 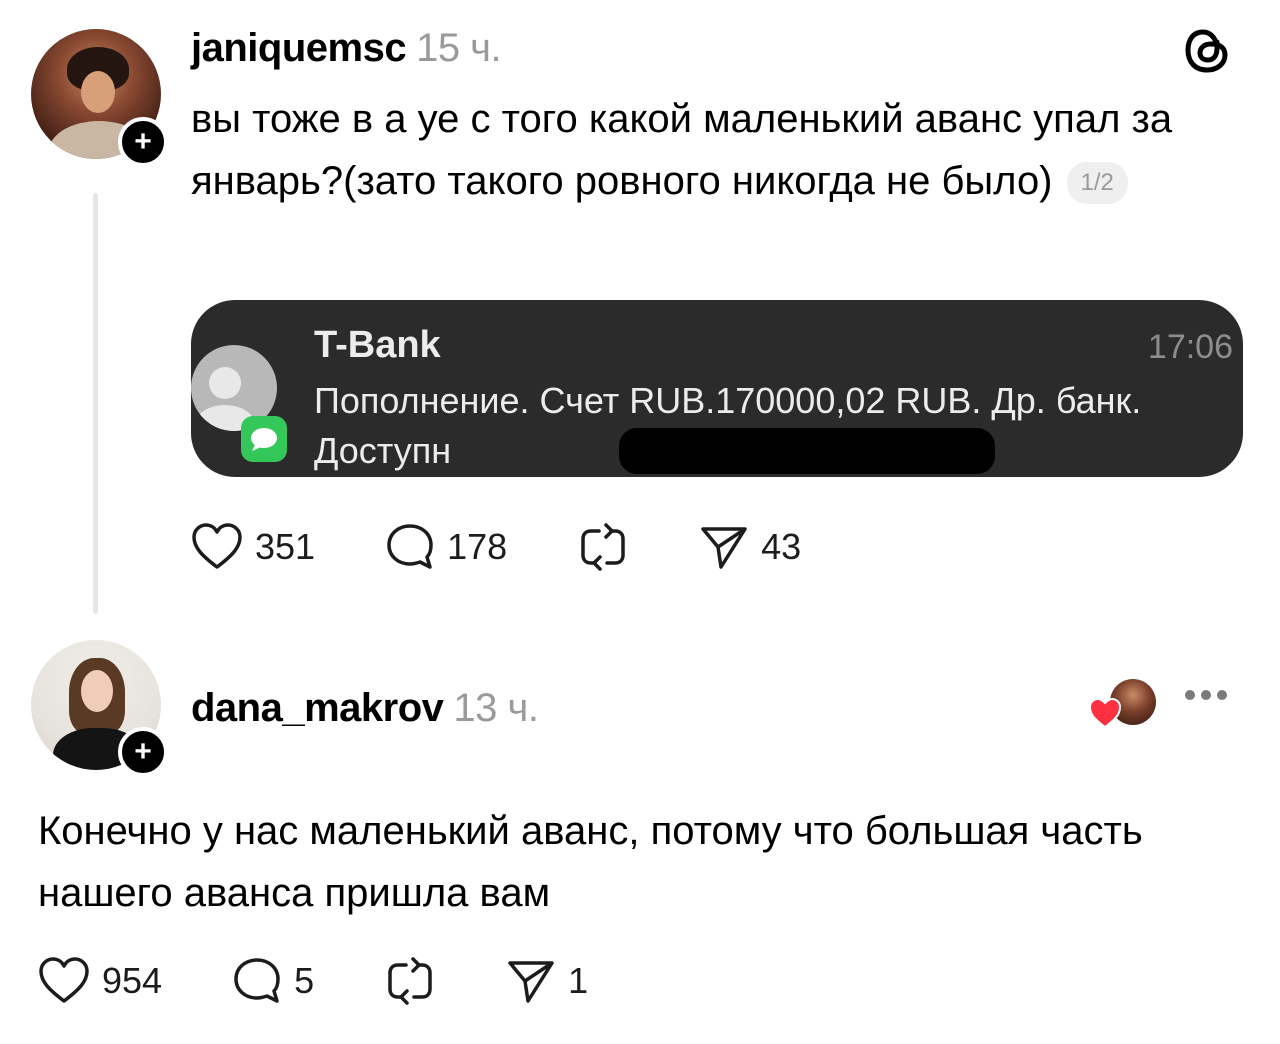 I want to click on reply-count: 5, so click(x=304, y=980).